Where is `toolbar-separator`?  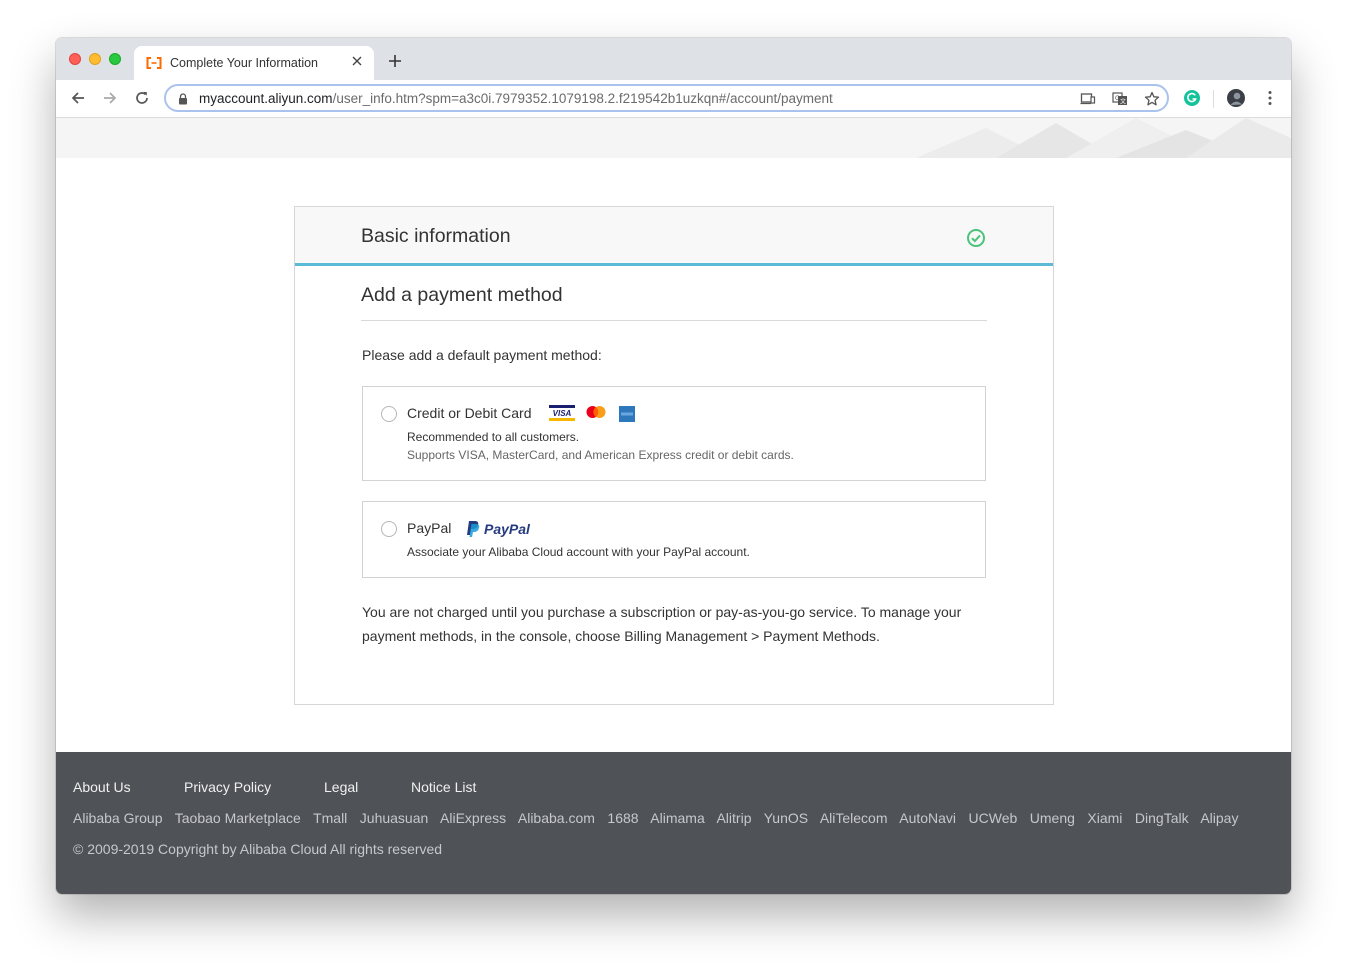
toolbar-separator is located at coordinates (1213, 99).